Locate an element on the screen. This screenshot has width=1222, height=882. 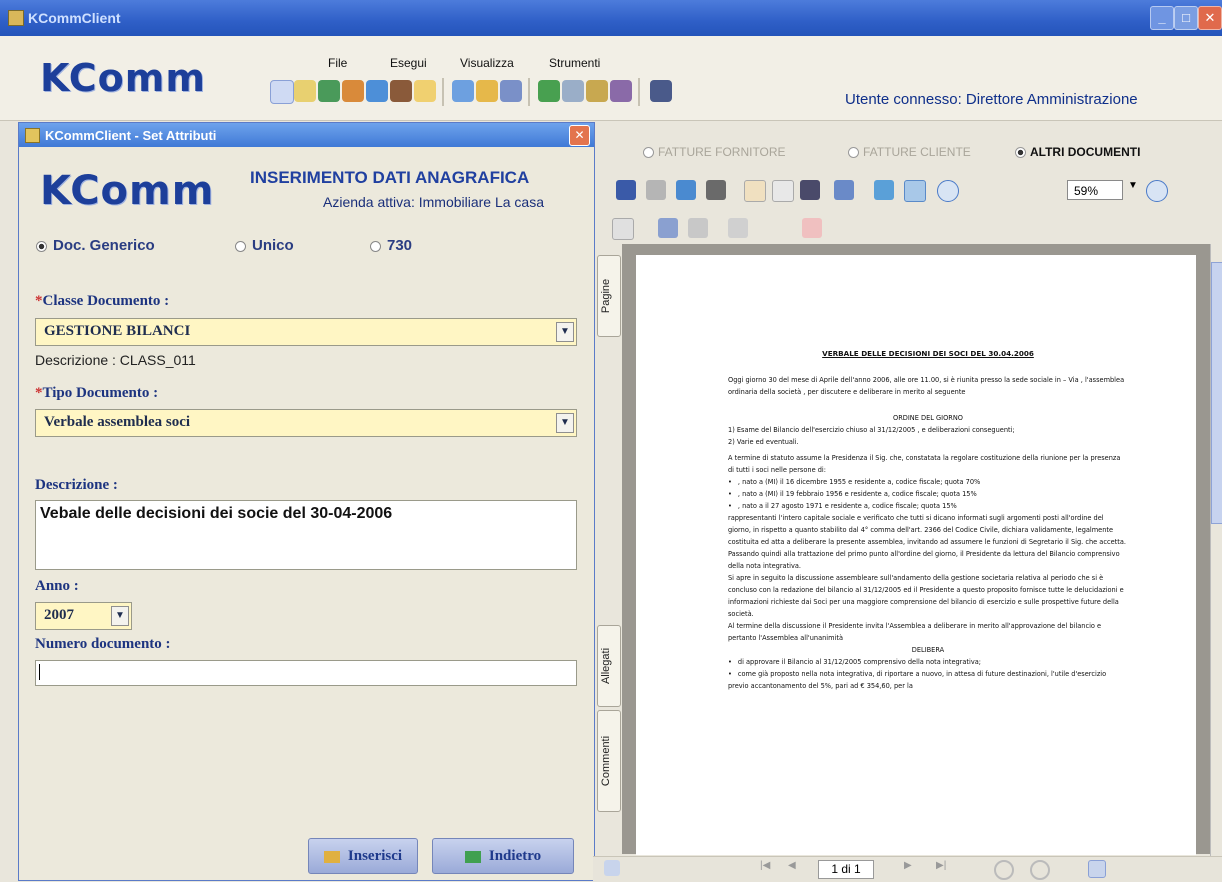
tab-pagine: Pagine is located at coordinates (609, 296).